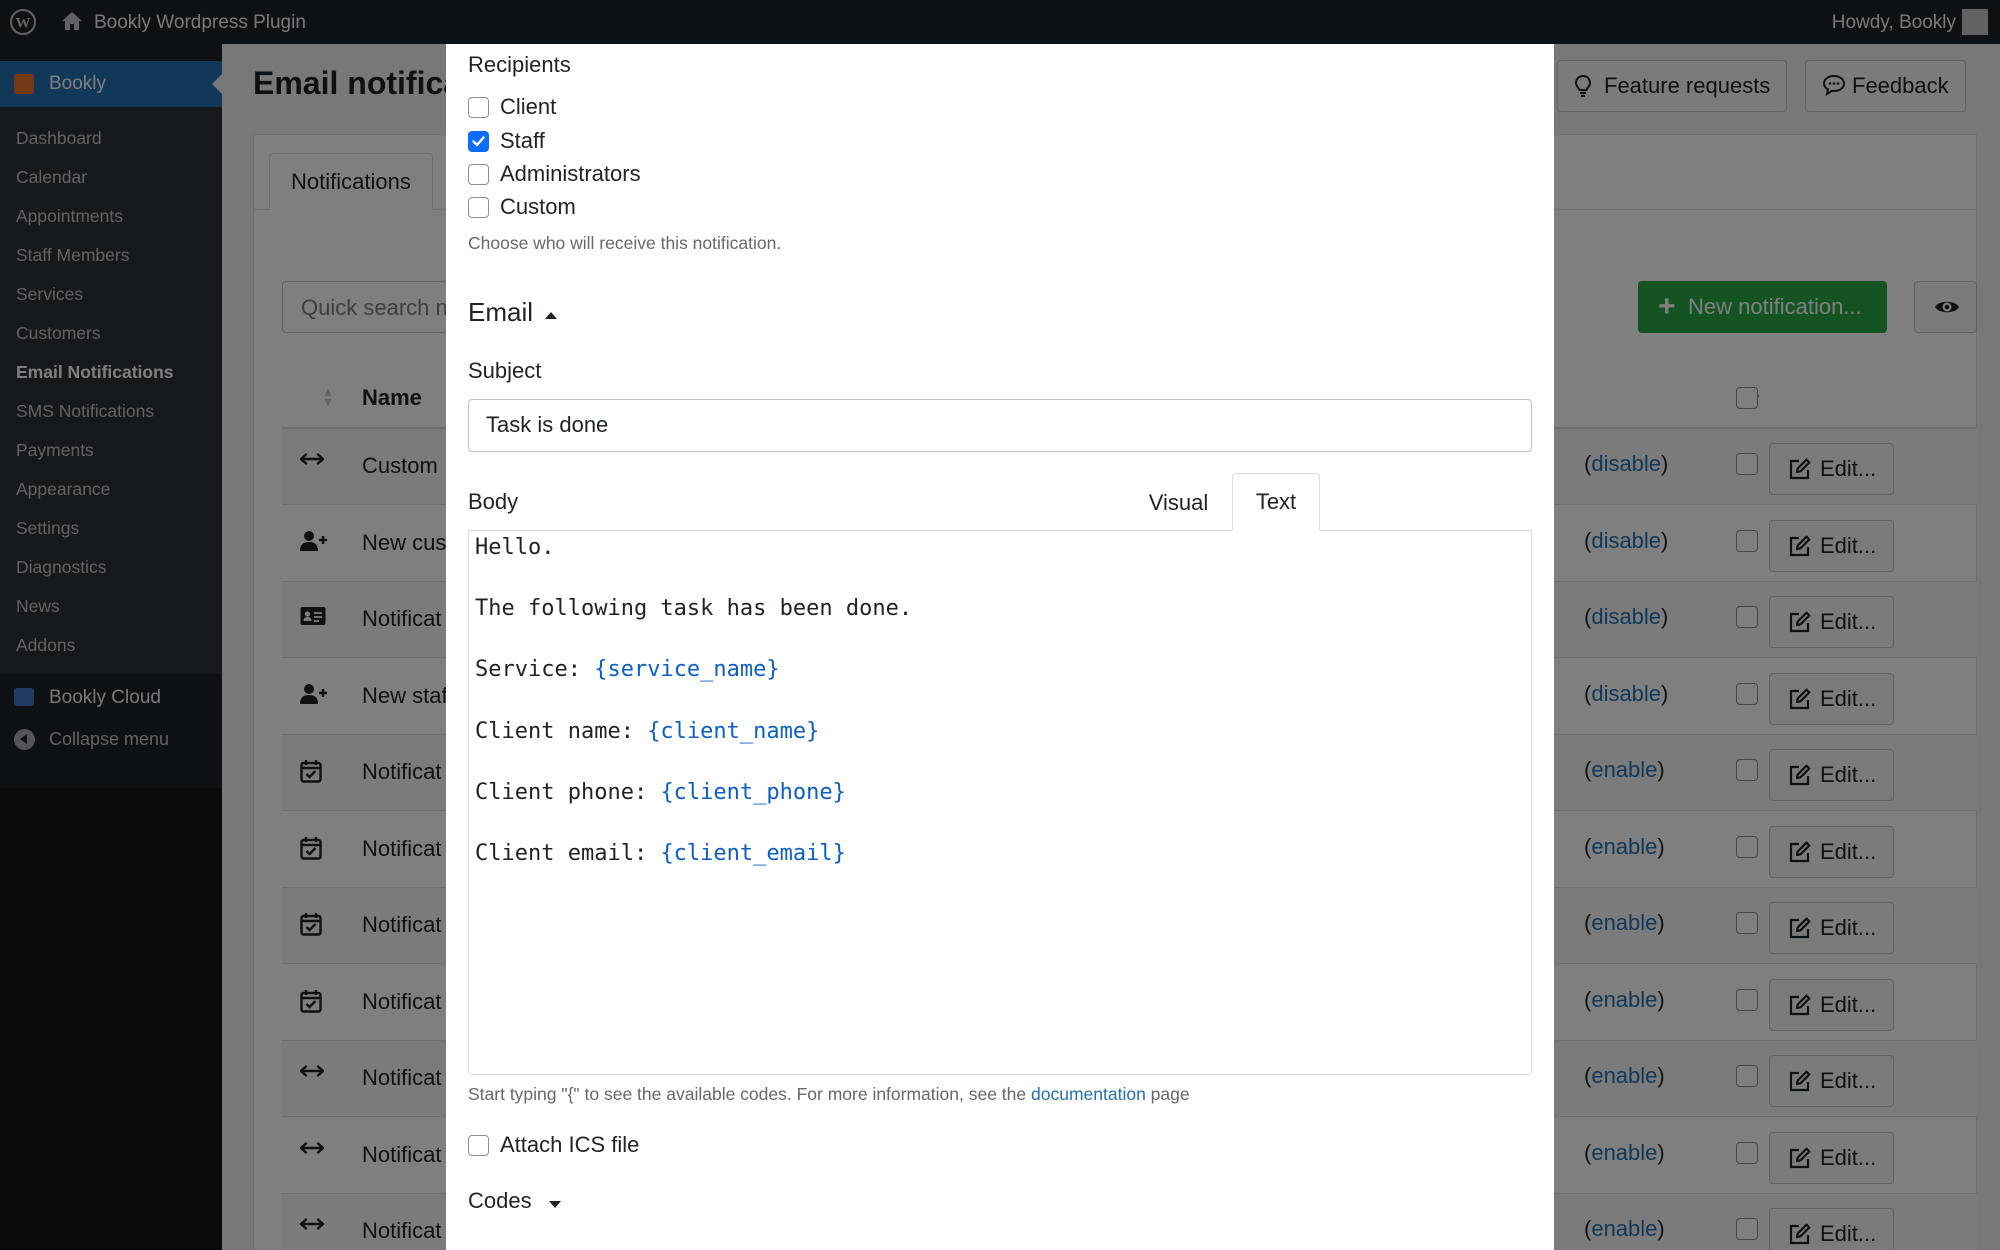 This screenshot has height=1250, width=2000. Describe the element at coordinates (1167, 1094) in the screenshot. I see `body-help-suffix: page` at that location.